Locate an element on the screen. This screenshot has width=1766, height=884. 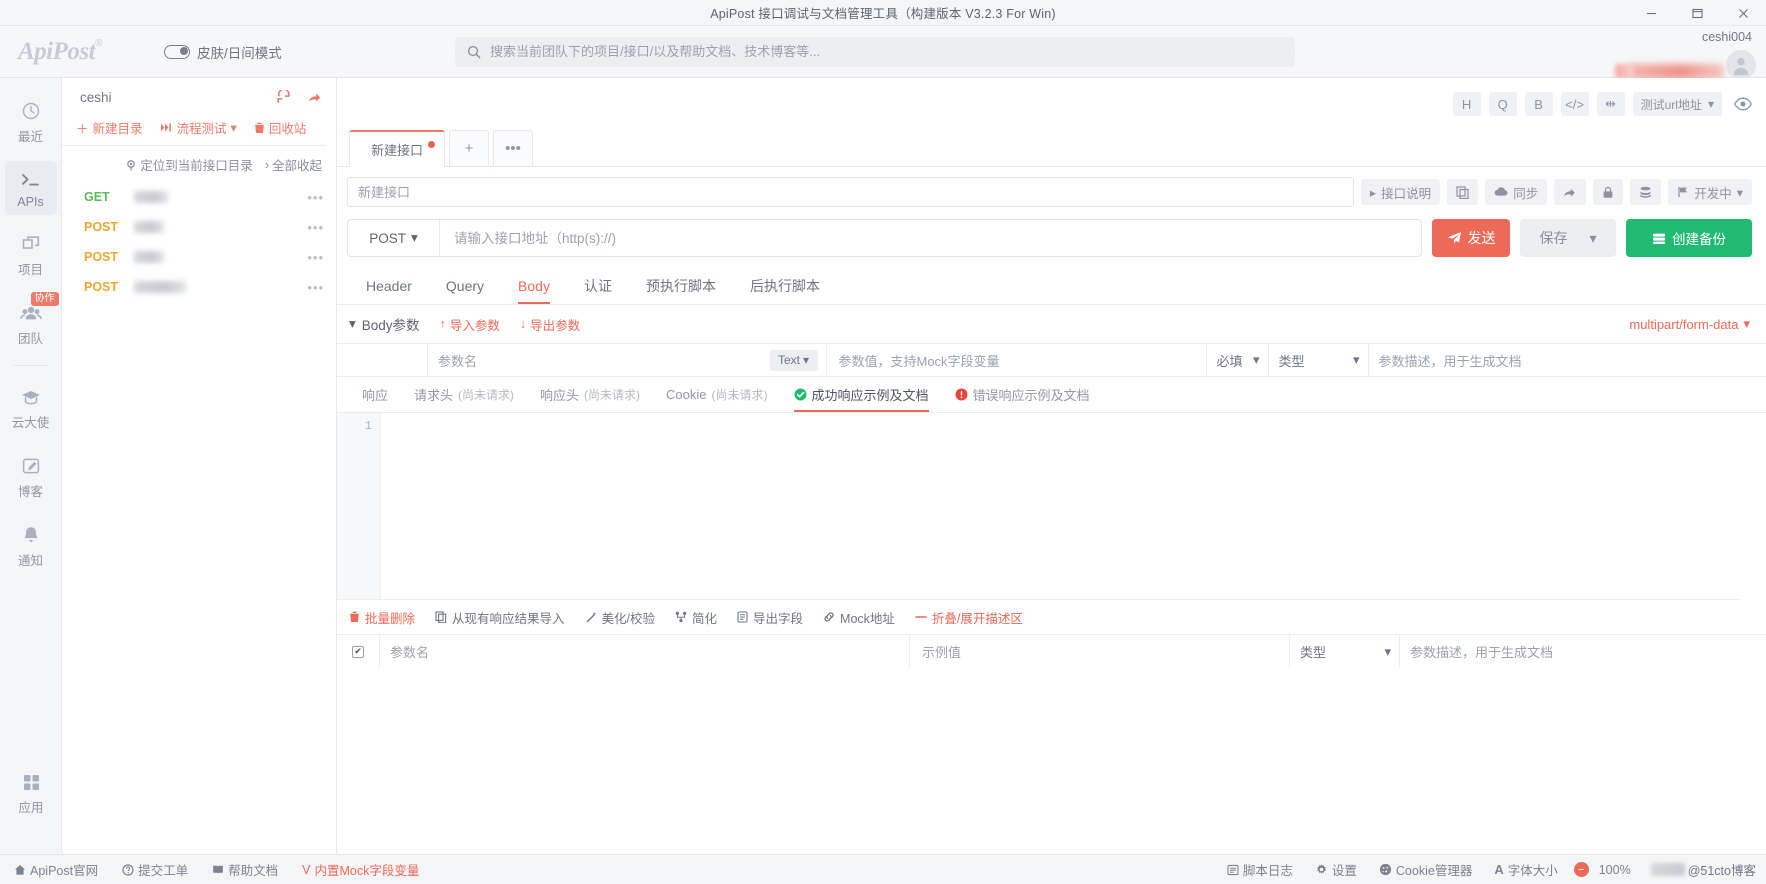
tab-body: Body is located at coordinates (534, 285).